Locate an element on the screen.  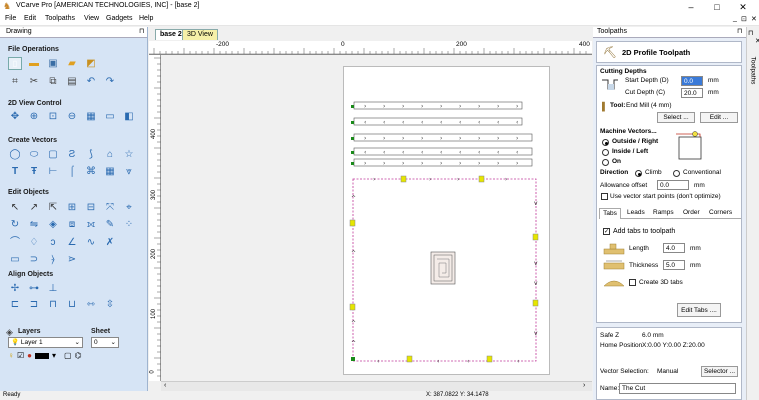
polyline-icon: Ƨ is located at coordinates (72, 154).